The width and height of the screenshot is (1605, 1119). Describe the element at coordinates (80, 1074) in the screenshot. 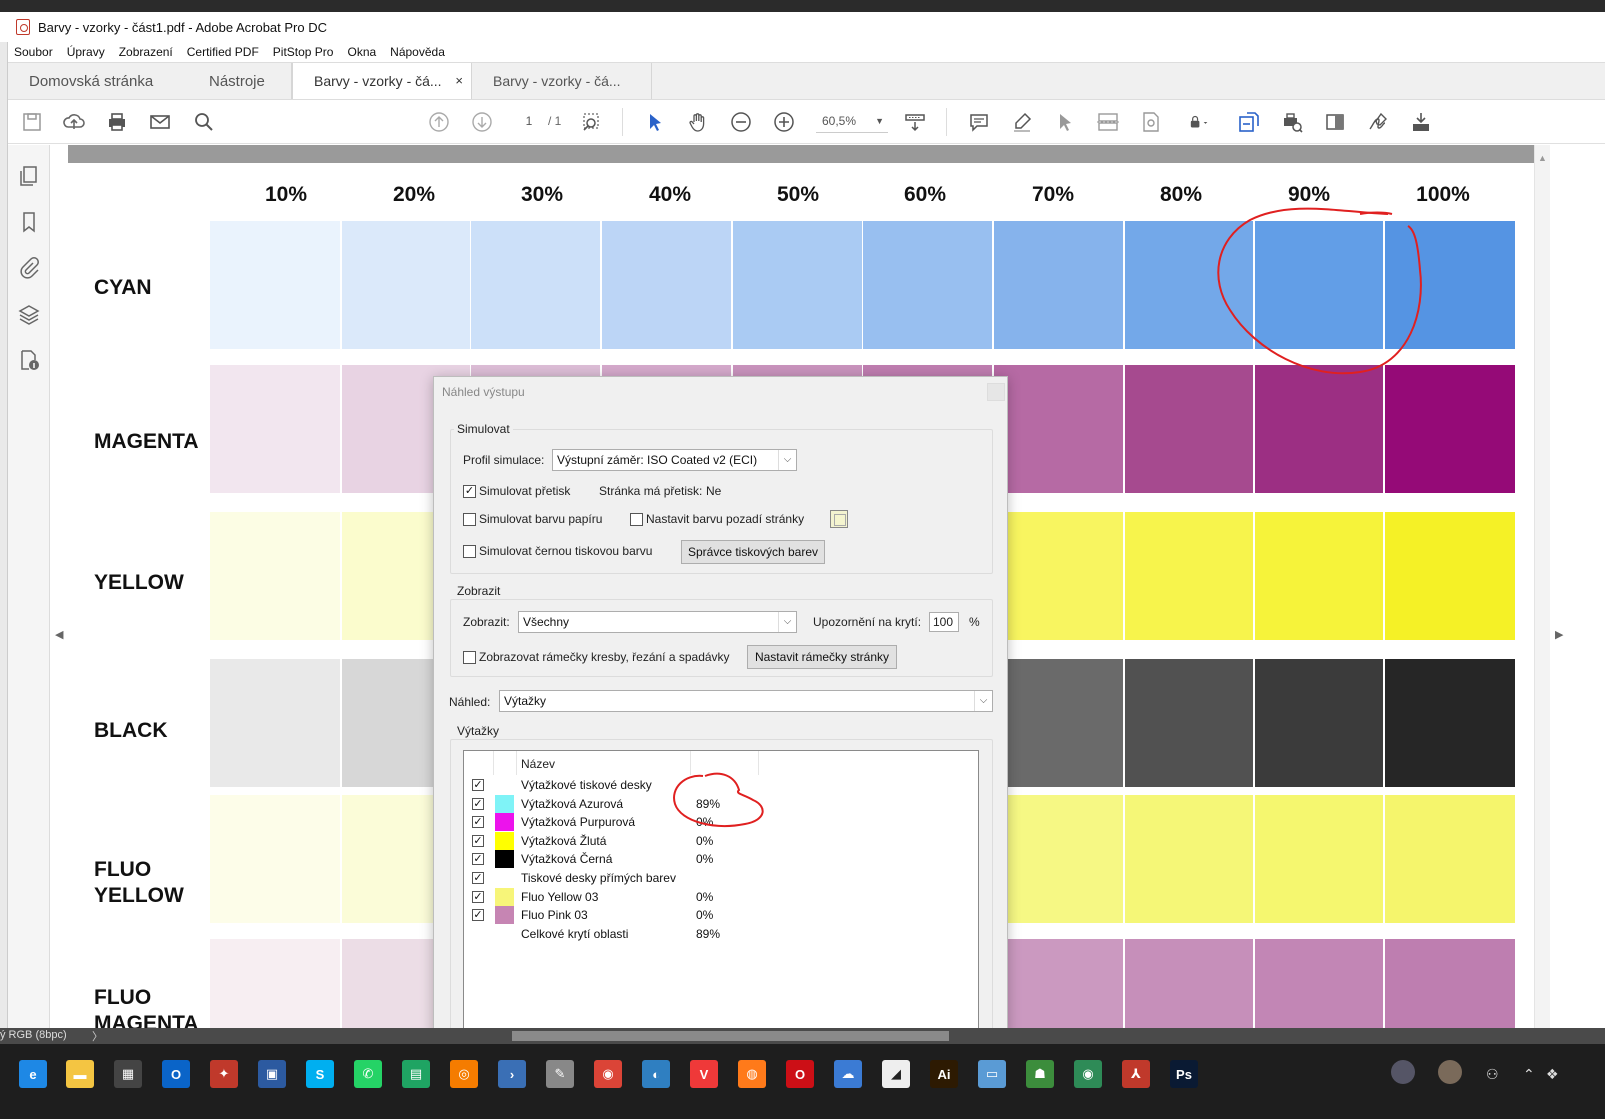

I see `taskbar-explorer-icon: ▬` at that location.